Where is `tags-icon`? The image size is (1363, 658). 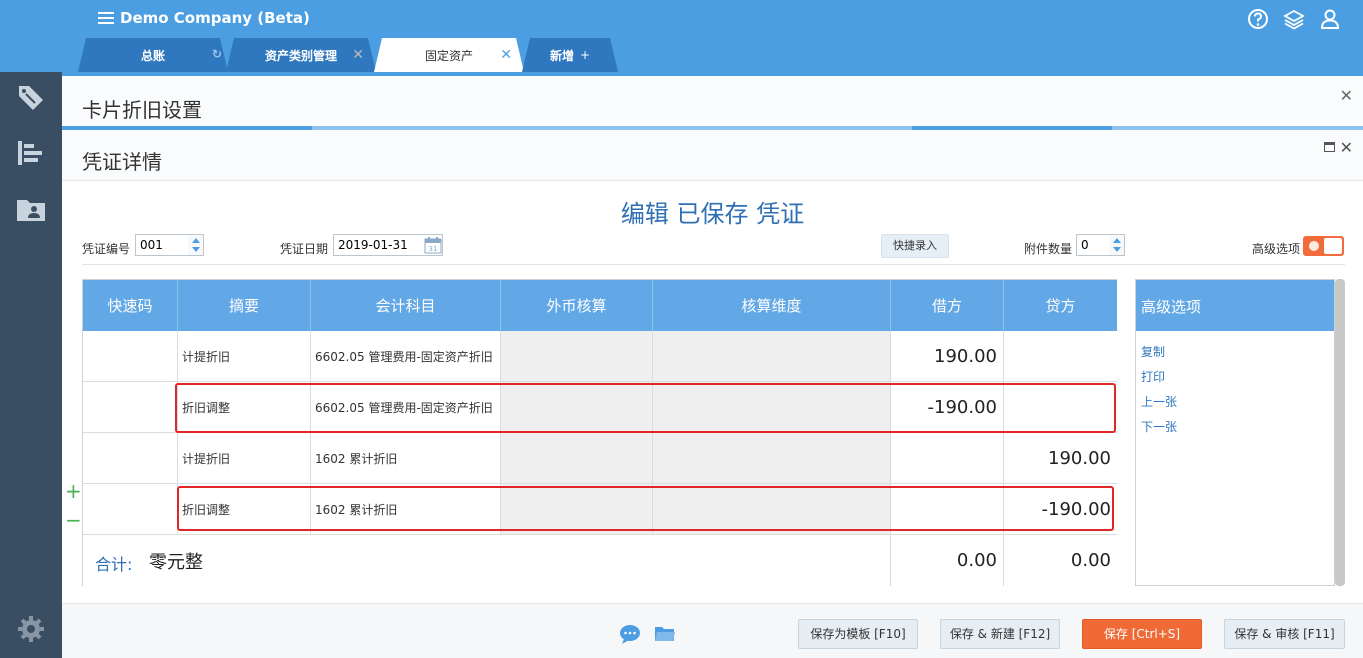 tags-icon is located at coordinates (31, 97).